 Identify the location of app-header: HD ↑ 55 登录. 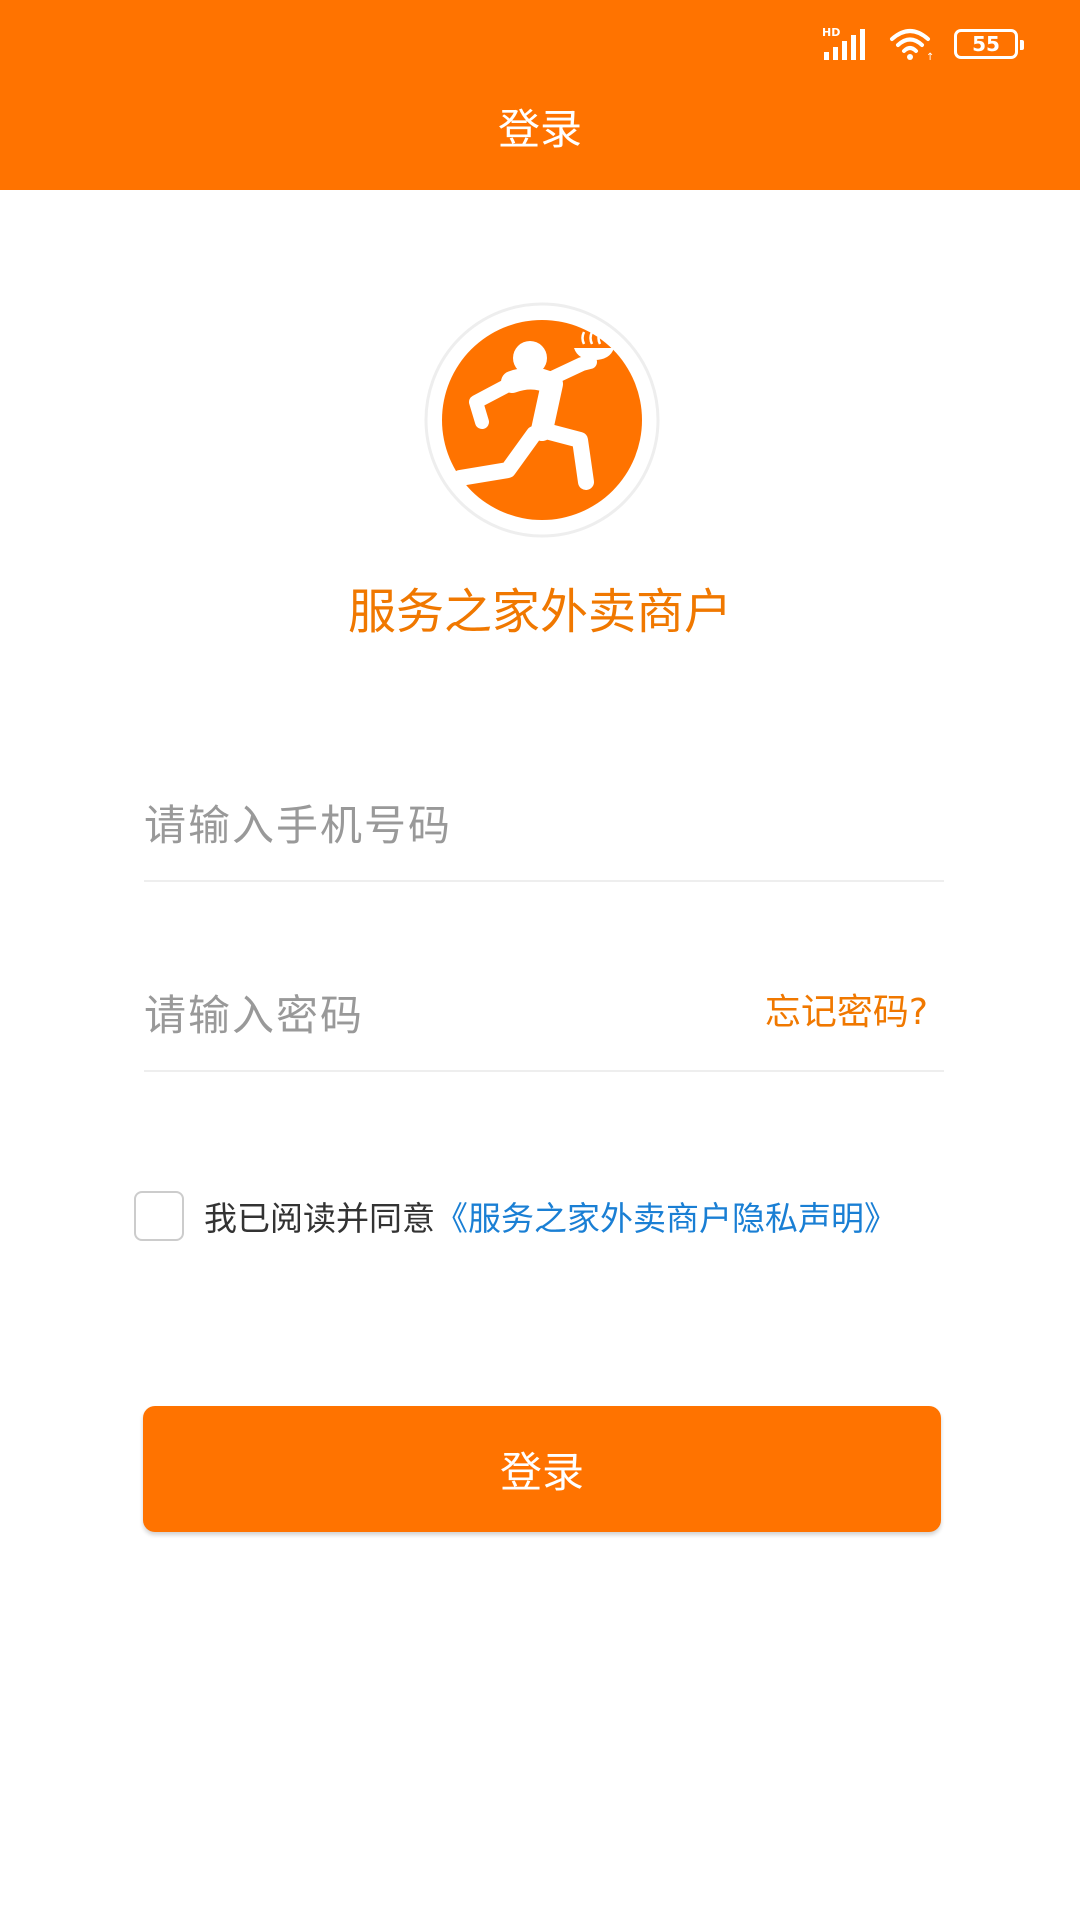
(540, 95).